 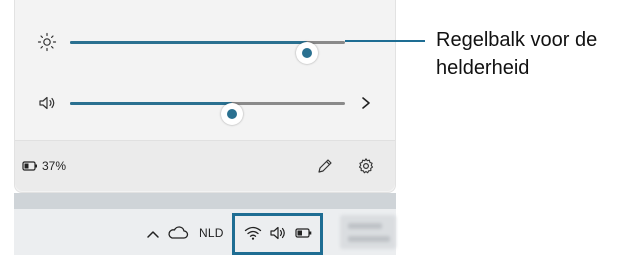 What do you see at coordinates (368, 232) in the screenshot?
I see `clock-area` at bounding box center [368, 232].